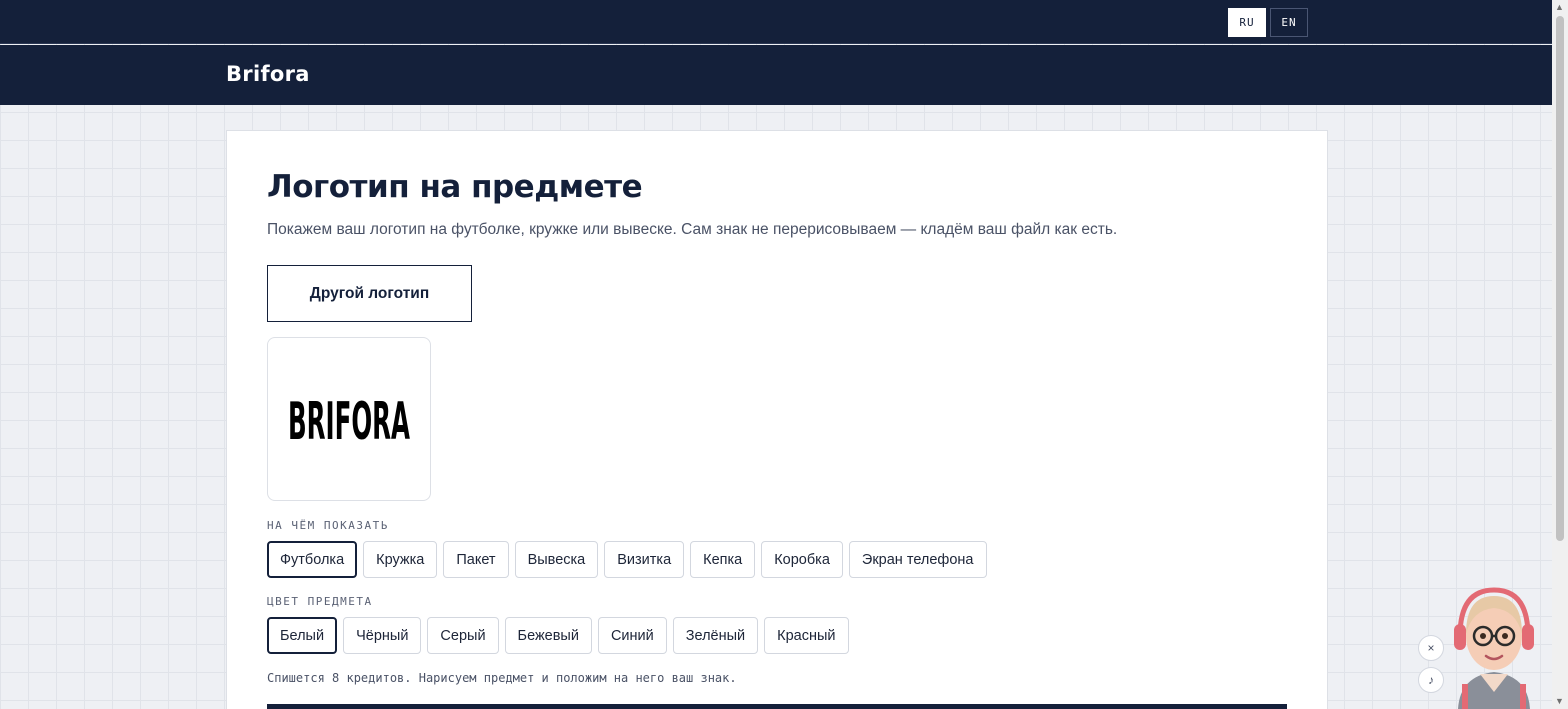 This screenshot has height=709, width=1568. What do you see at coordinates (776, 75) in the screenshot?
I see `site-header: Brifora` at bounding box center [776, 75].